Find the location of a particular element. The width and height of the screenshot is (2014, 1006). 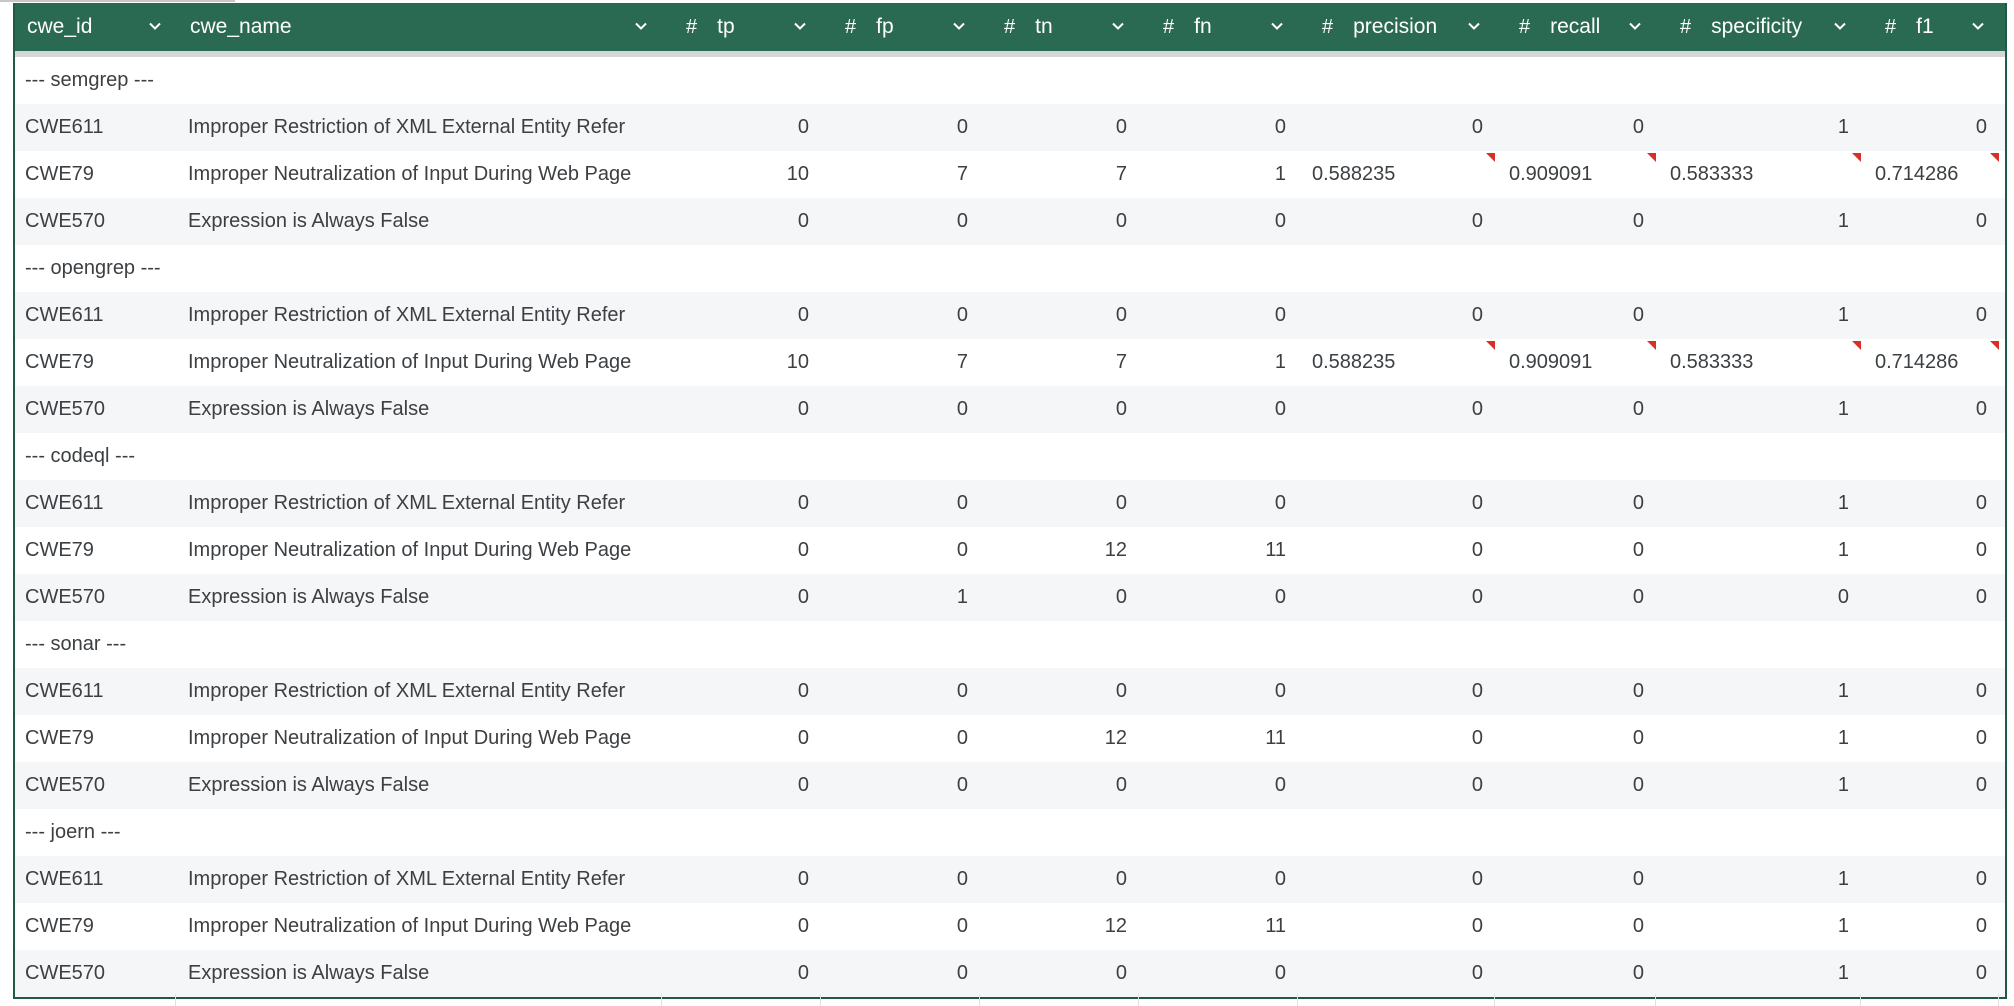

cell-fp: 1 is located at coordinates (902, 597).